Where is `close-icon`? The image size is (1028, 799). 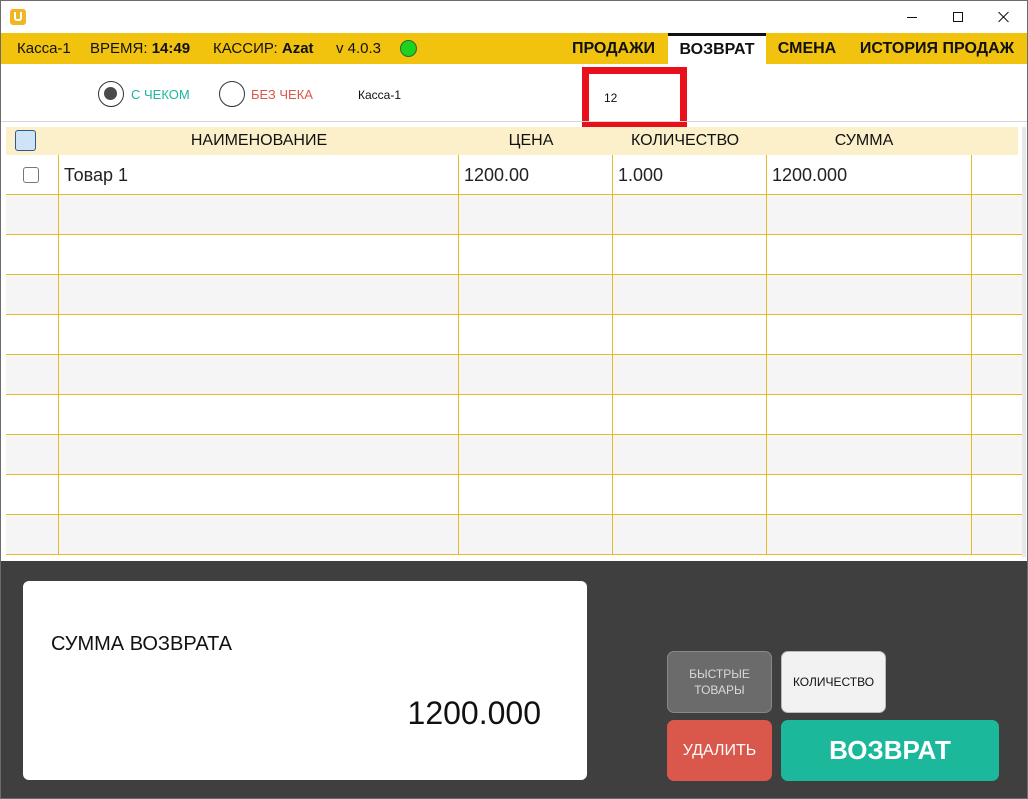
close-icon is located at coordinates (1004, 17).